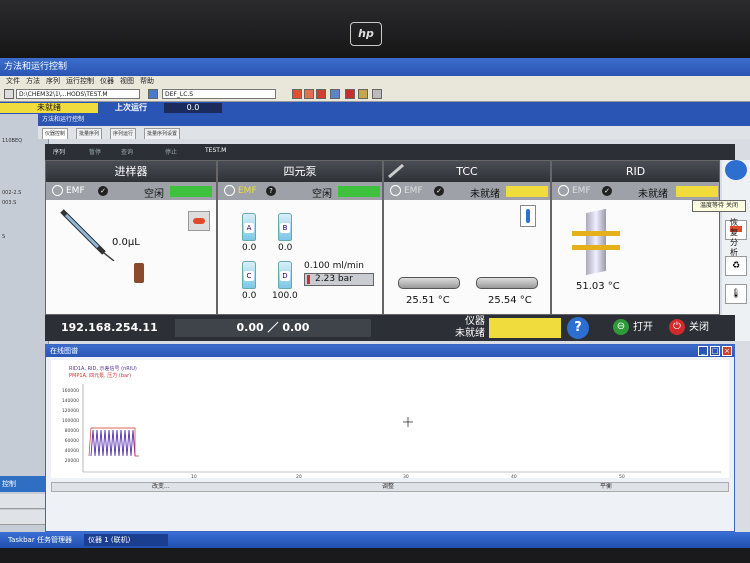 The width and height of the screenshot is (750, 563). I want to click on menu-view: 视图, so click(127, 81).